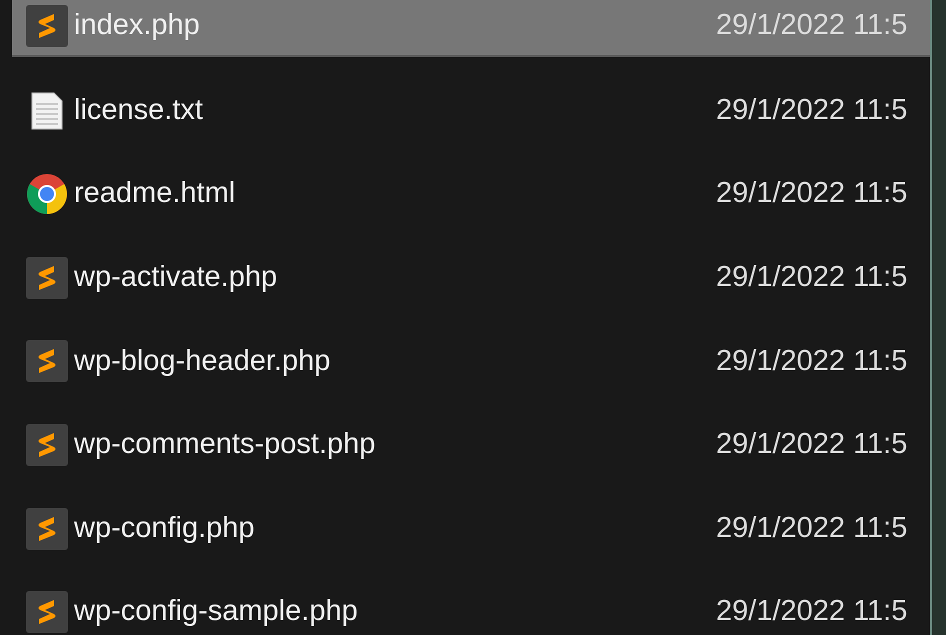 This screenshot has height=635, width=946. What do you see at coordinates (471, 608) in the screenshot?
I see `file-row: wp-config-sample.php 29/1/2022 11:5` at bounding box center [471, 608].